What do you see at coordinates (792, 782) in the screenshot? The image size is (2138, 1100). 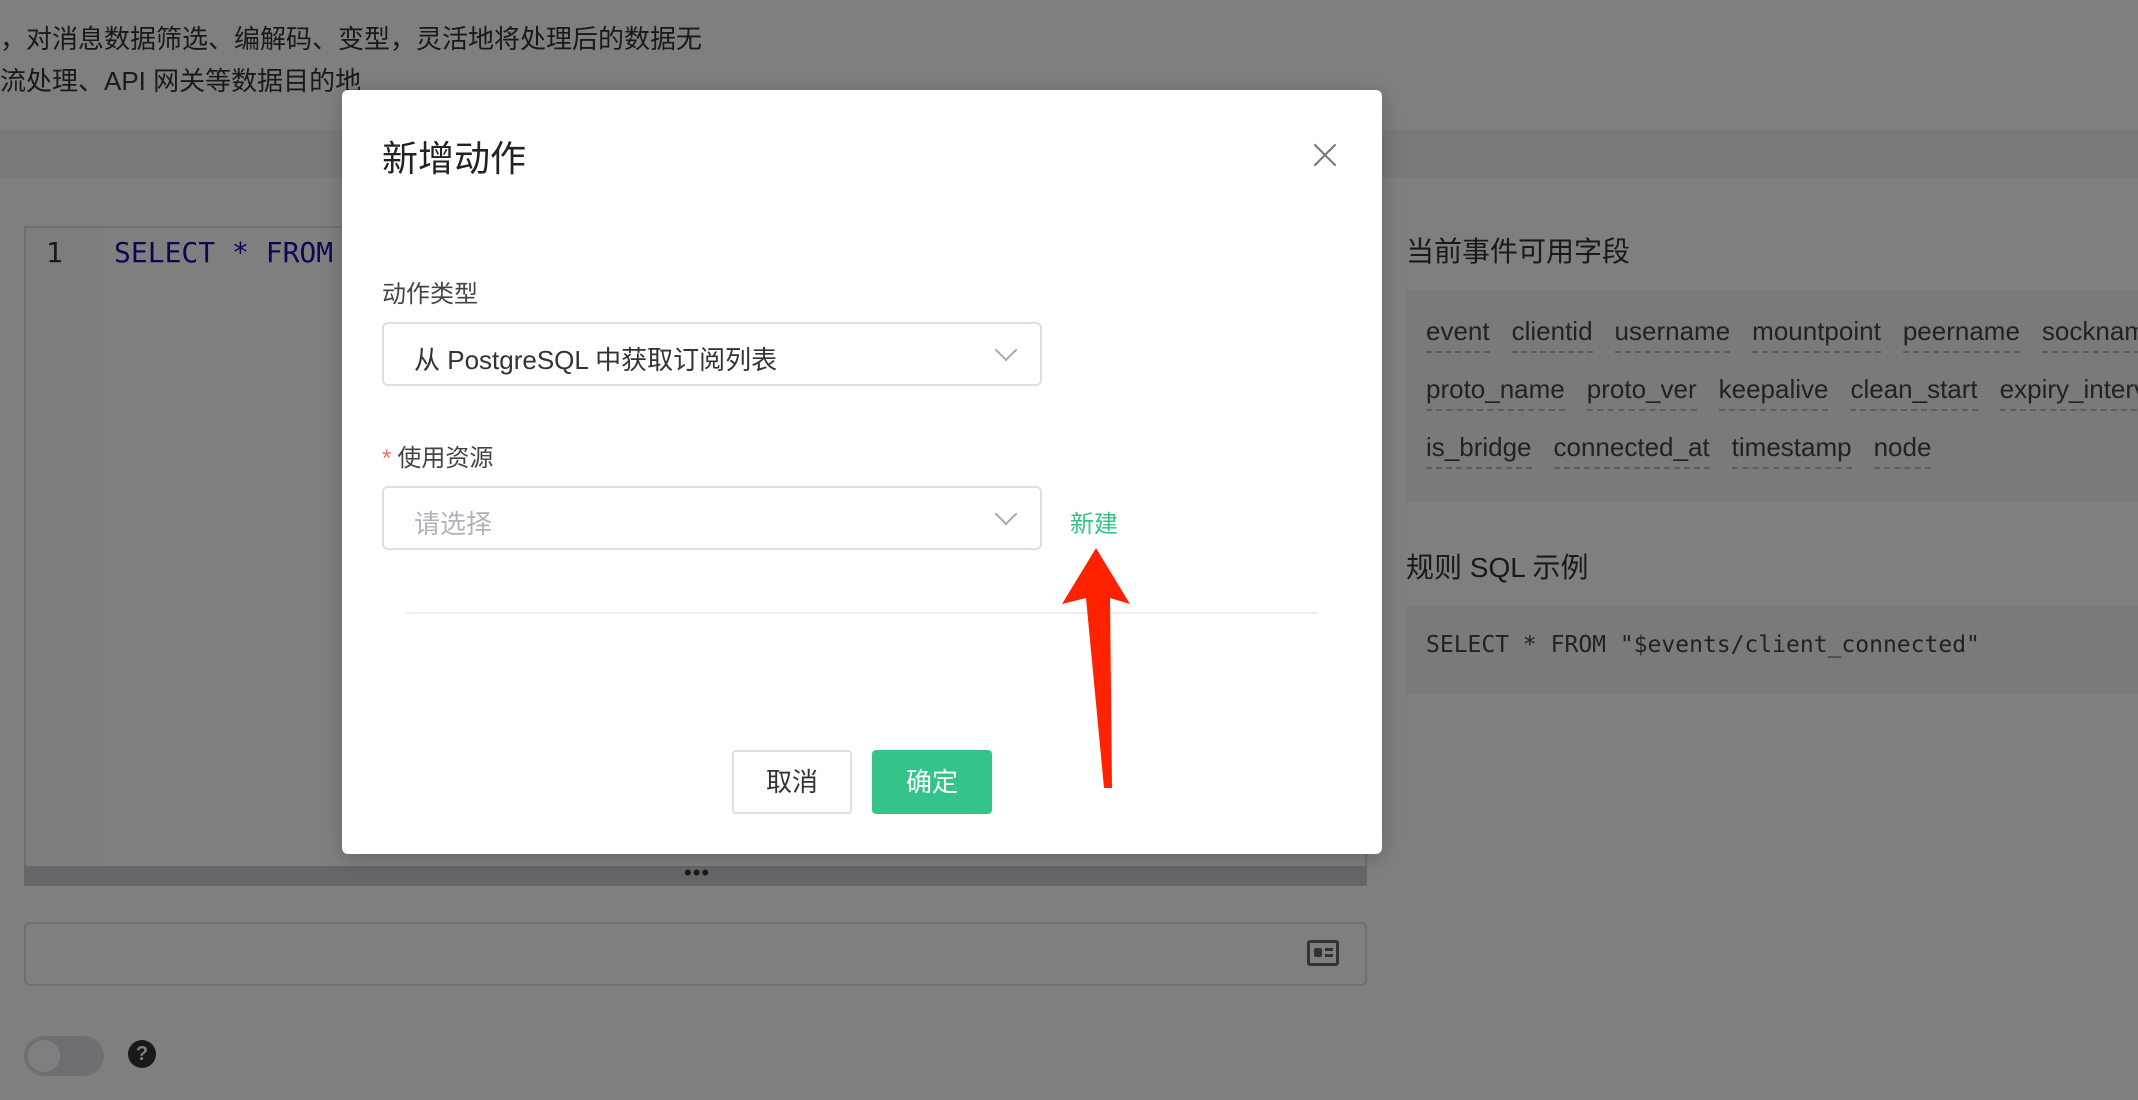 I see `cancel-button: 取消` at bounding box center [792, 782].